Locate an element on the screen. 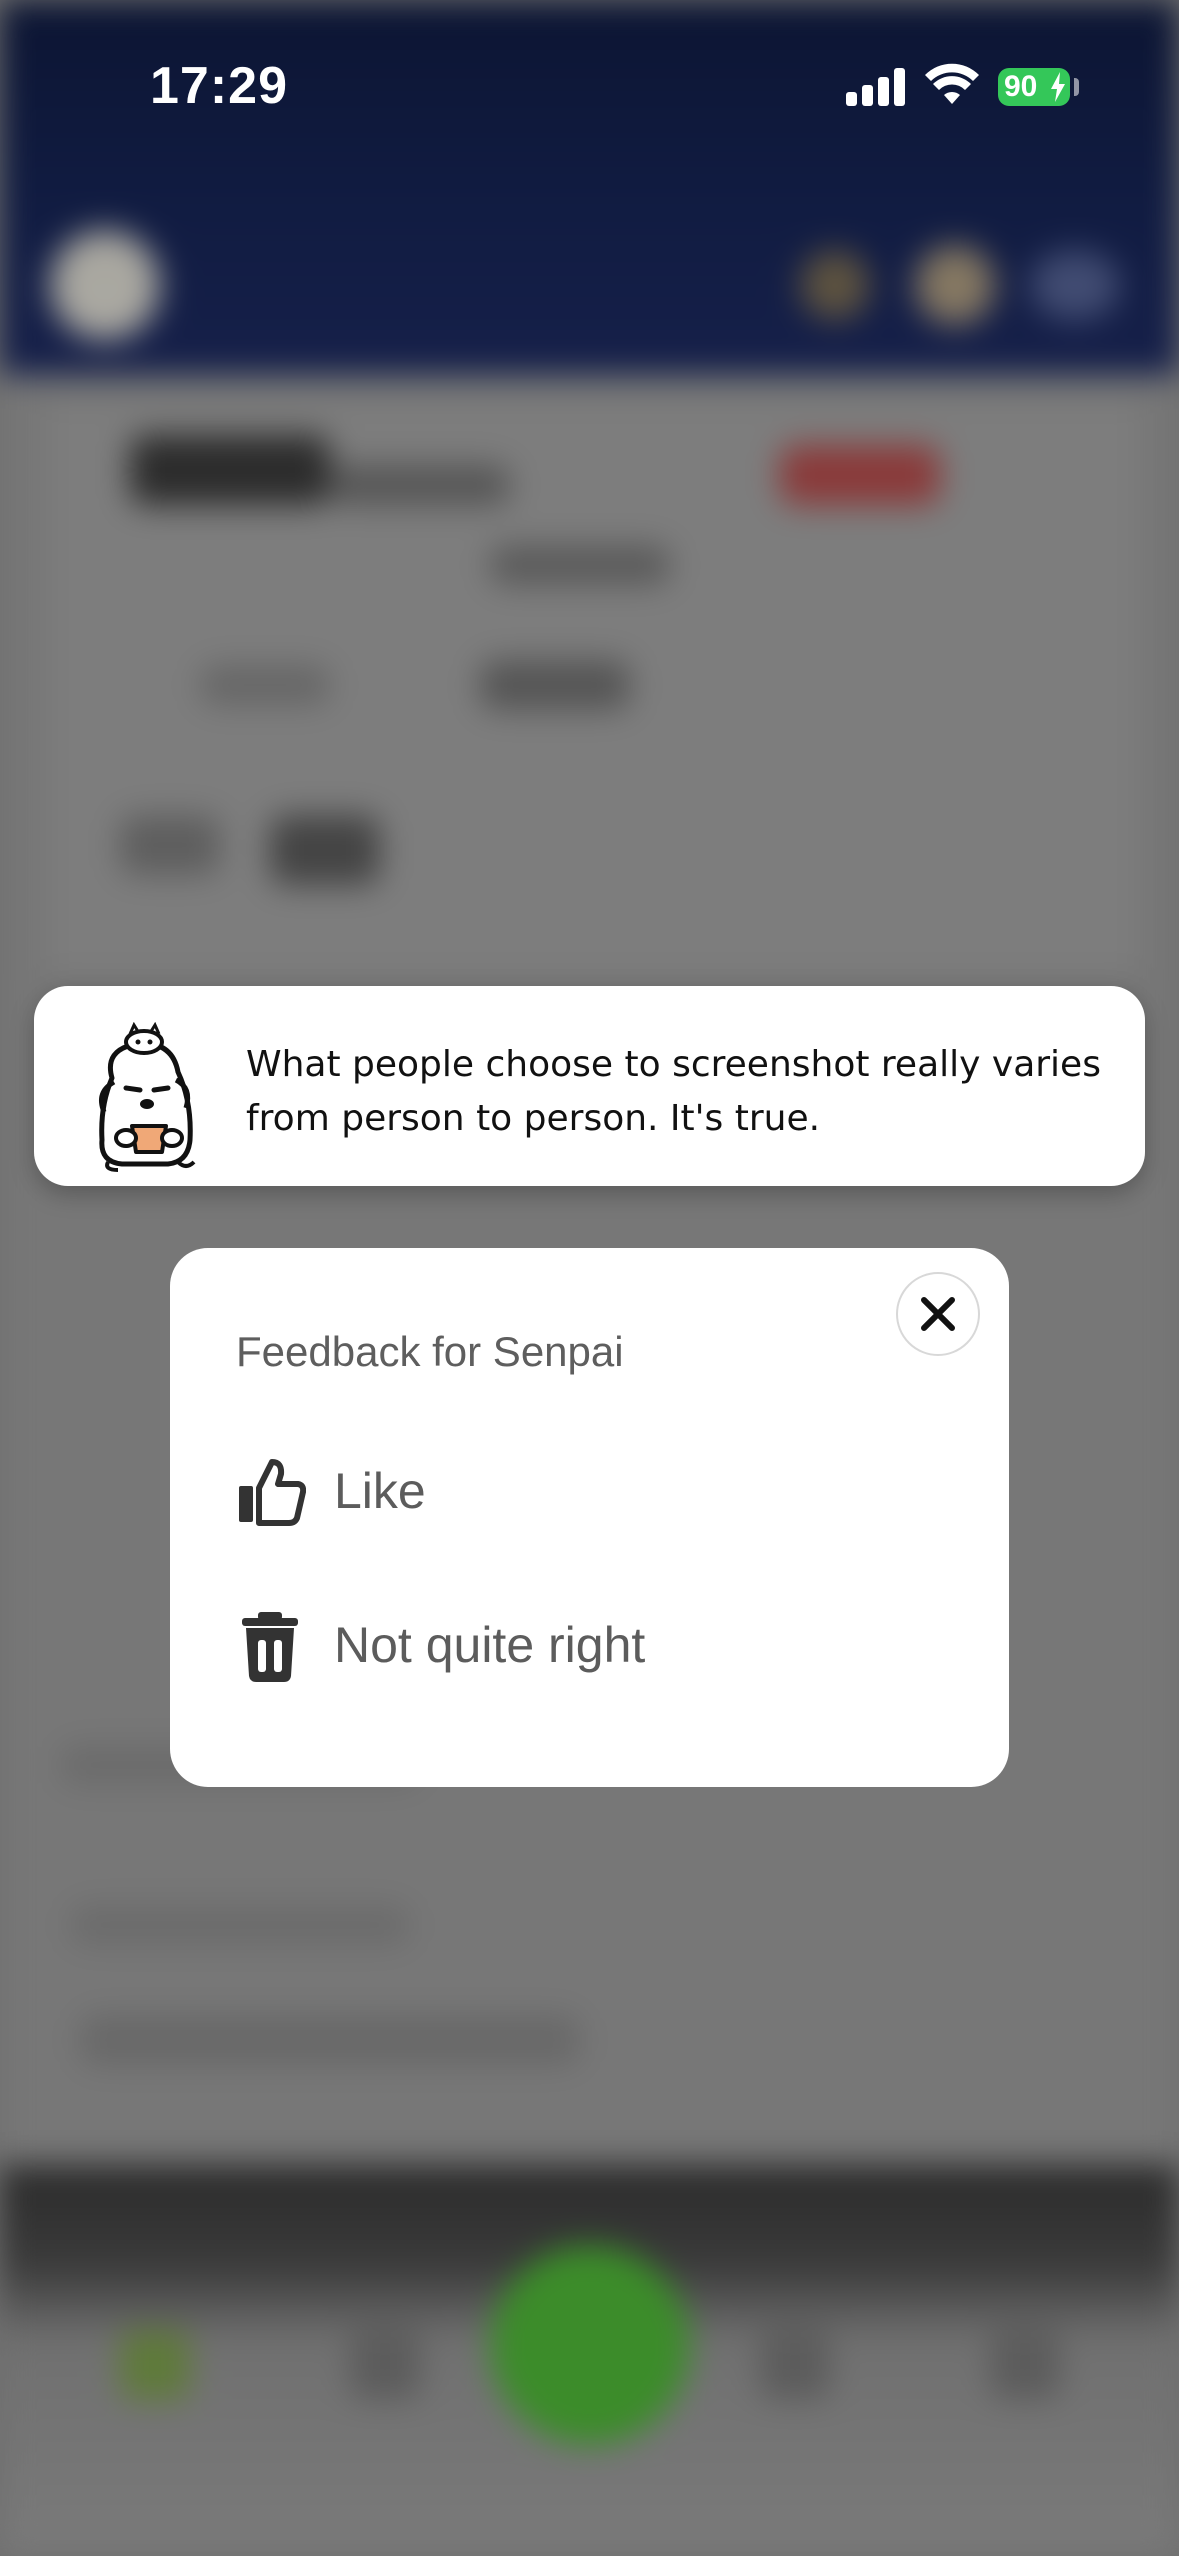 The height and width of the screenshot is (2556, 1179). center-action-button is located at coordinates (590, 2345).